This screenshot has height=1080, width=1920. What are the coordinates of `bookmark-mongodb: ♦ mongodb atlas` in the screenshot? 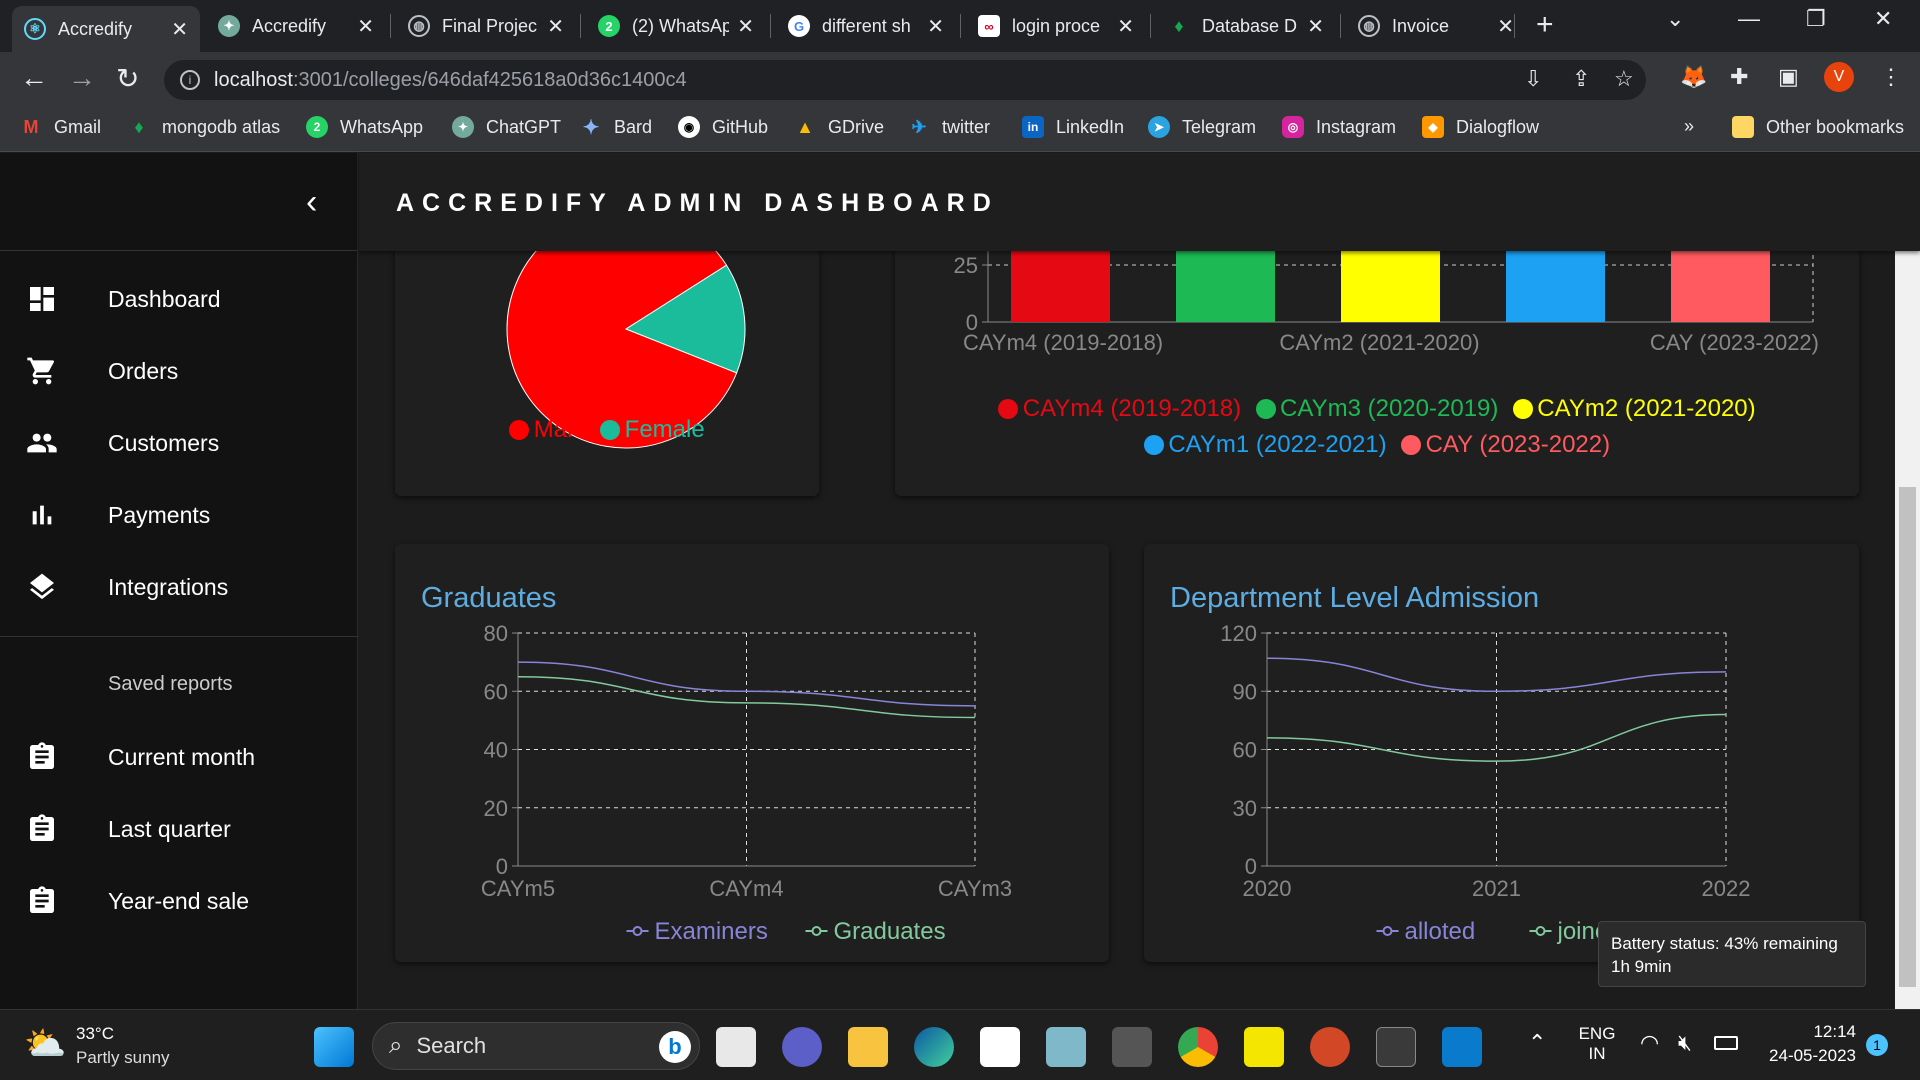 It's located at (204, 127).